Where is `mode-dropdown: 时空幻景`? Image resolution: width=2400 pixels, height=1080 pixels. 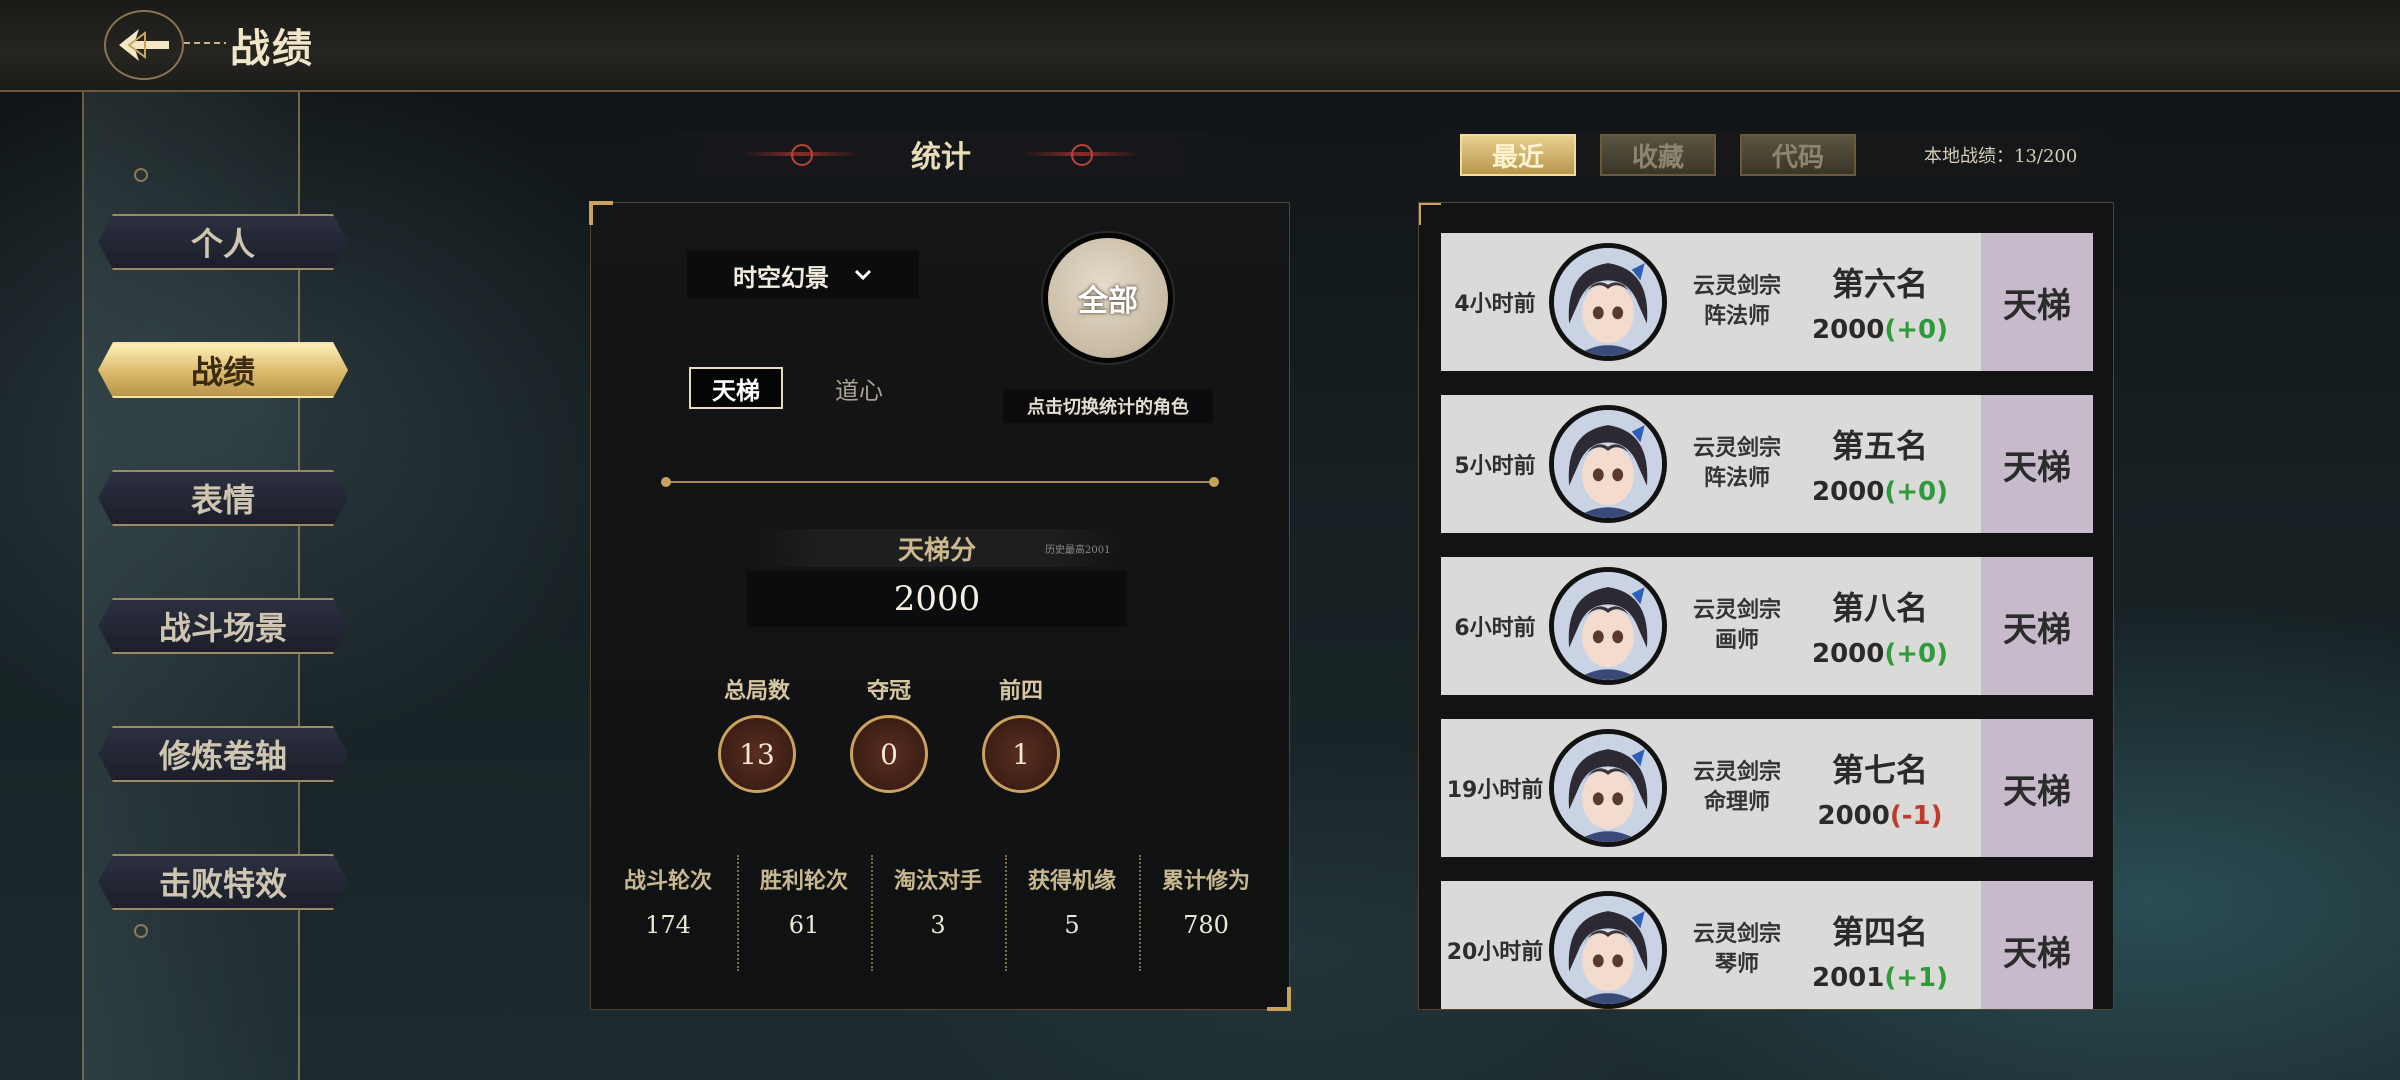
mode-dropdown: 时空幻景 is located at coordinates (803, 275).